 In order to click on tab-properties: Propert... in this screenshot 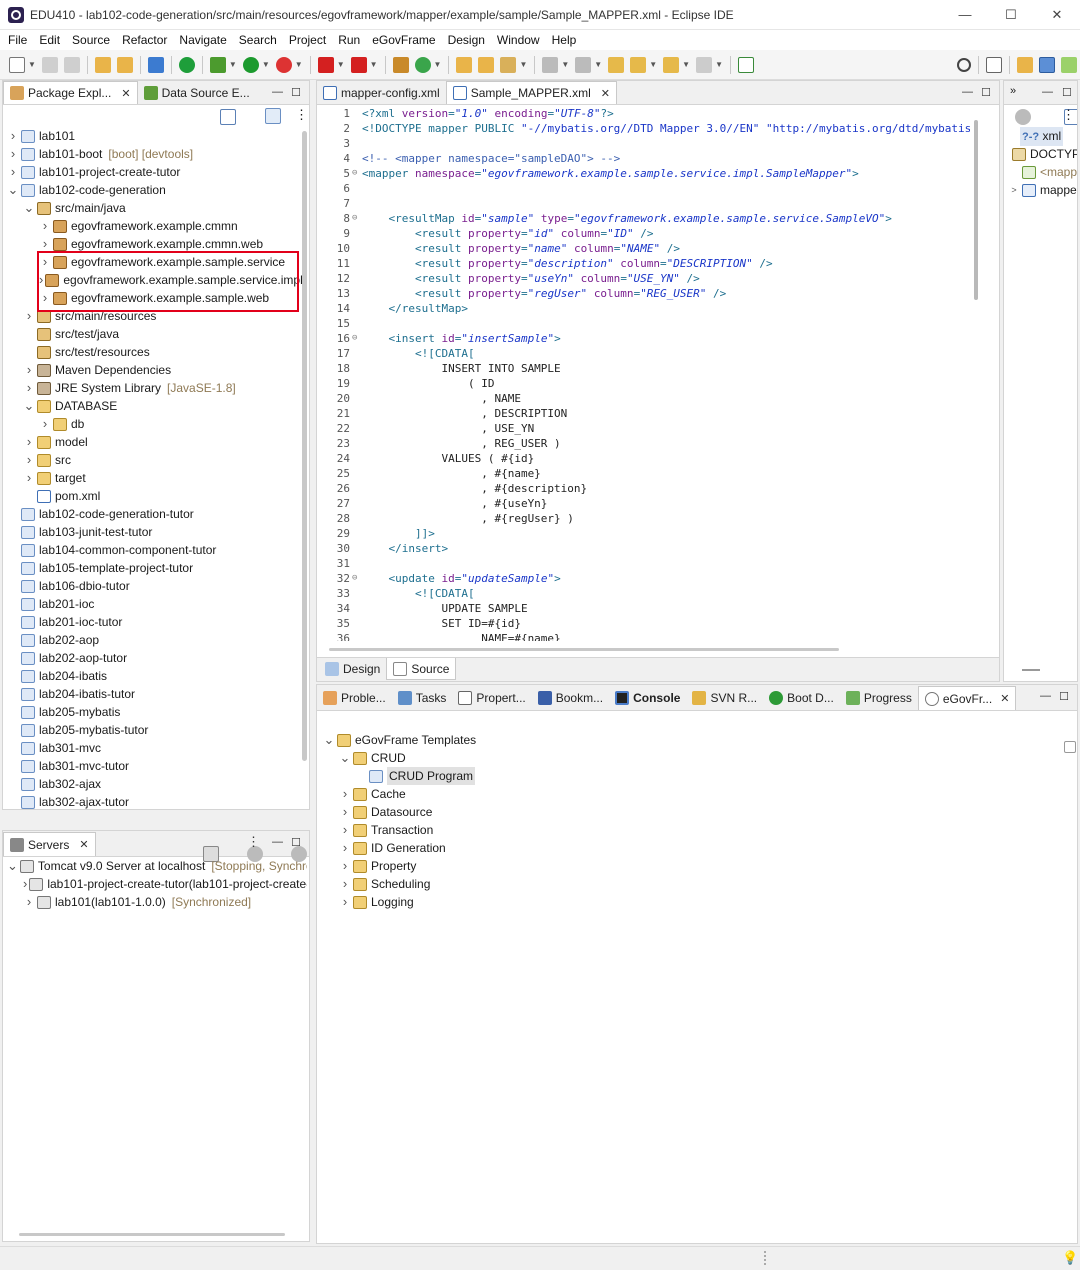, I will do `click(491, 698)`.